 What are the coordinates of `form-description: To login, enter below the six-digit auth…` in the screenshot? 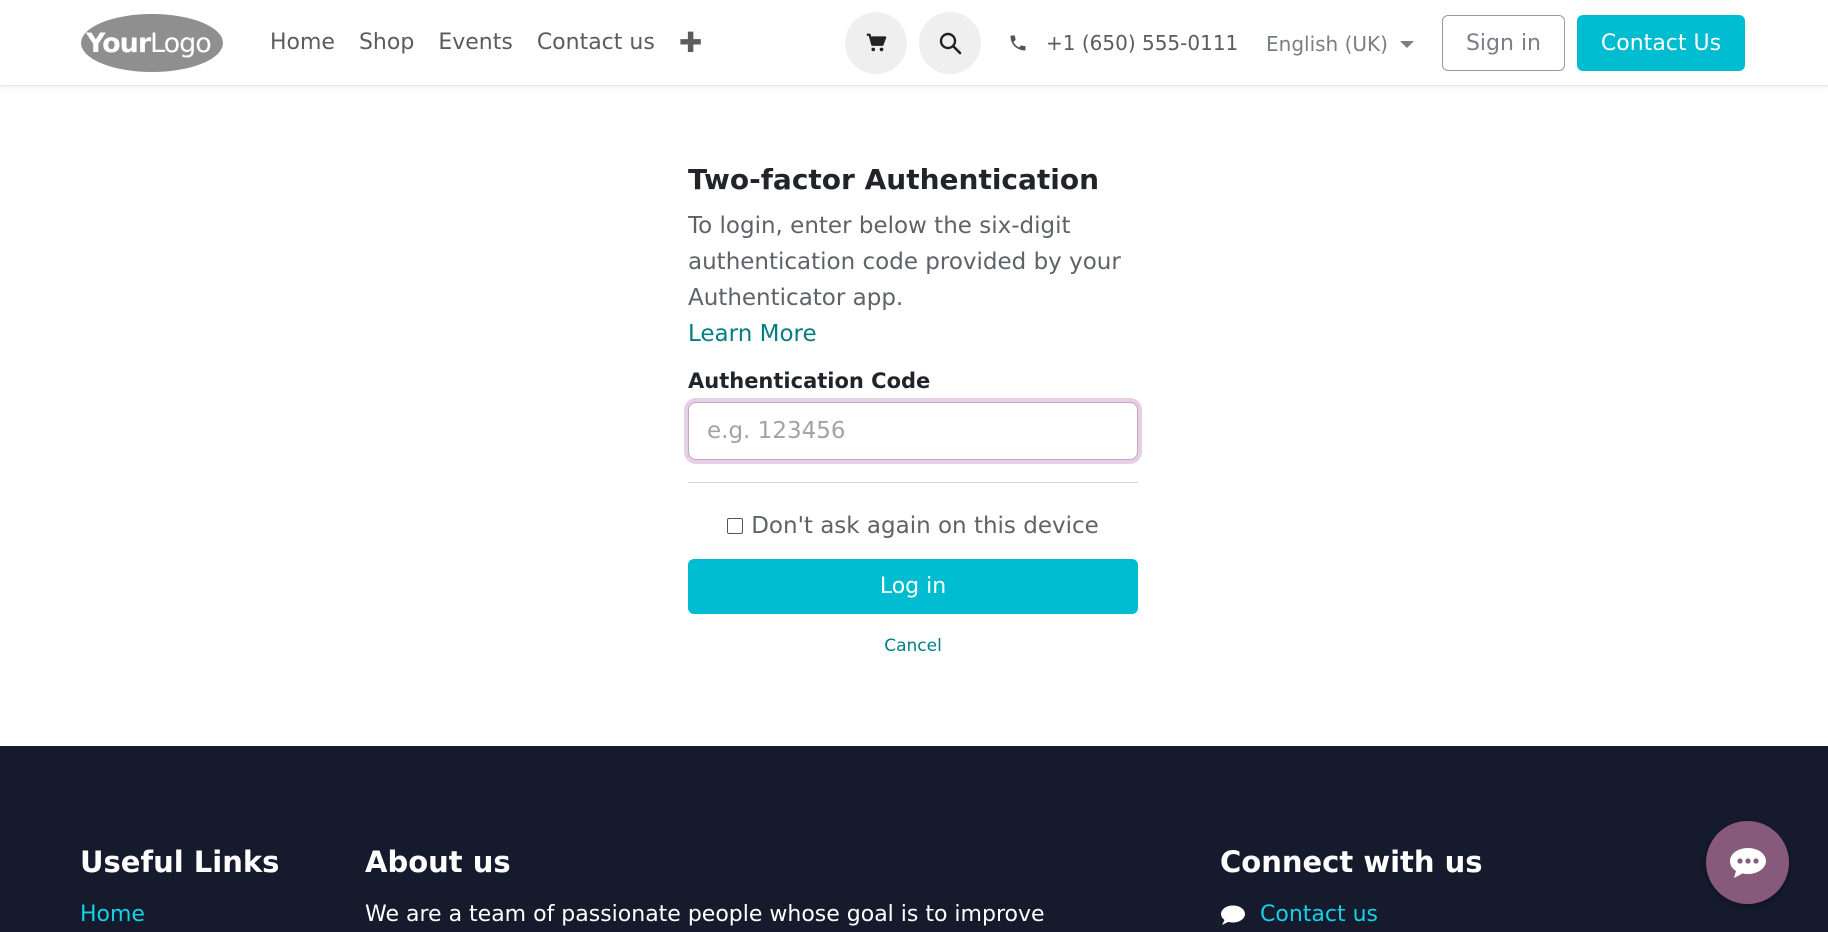 It's located at (904, 262).